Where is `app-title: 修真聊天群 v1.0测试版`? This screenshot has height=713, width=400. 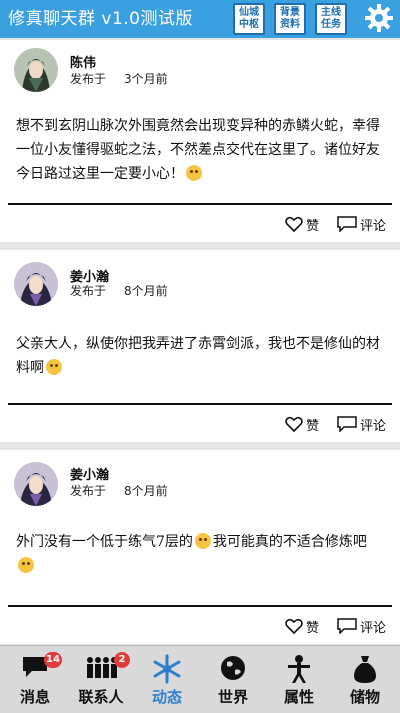
app-title: 修真聊天群 v1.0测试版 is located at coordinates (100, 19).